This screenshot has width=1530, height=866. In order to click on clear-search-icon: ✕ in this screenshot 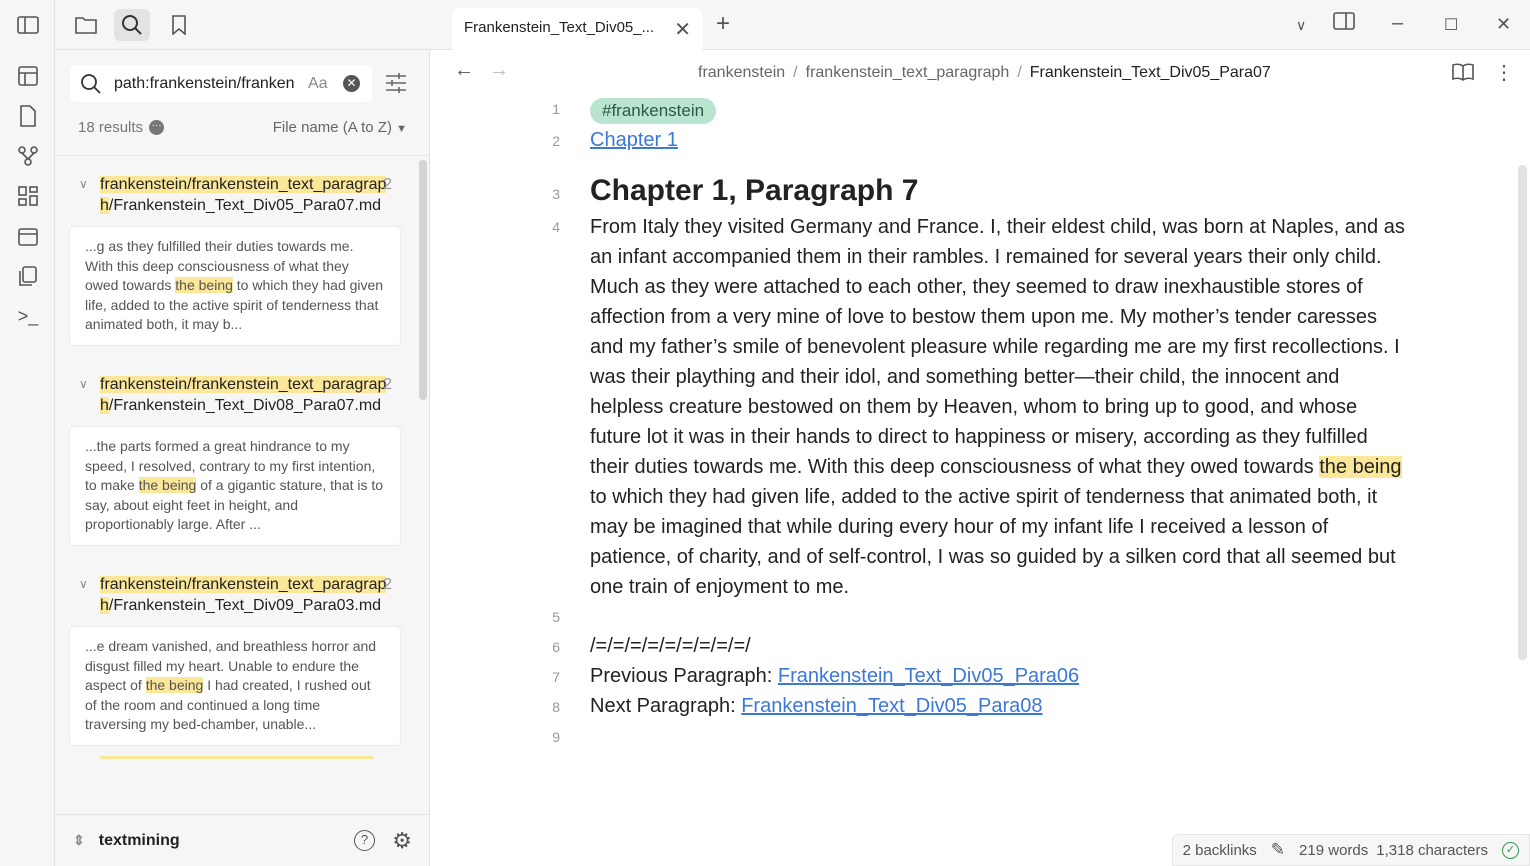, I will do `click(351, 83)`.